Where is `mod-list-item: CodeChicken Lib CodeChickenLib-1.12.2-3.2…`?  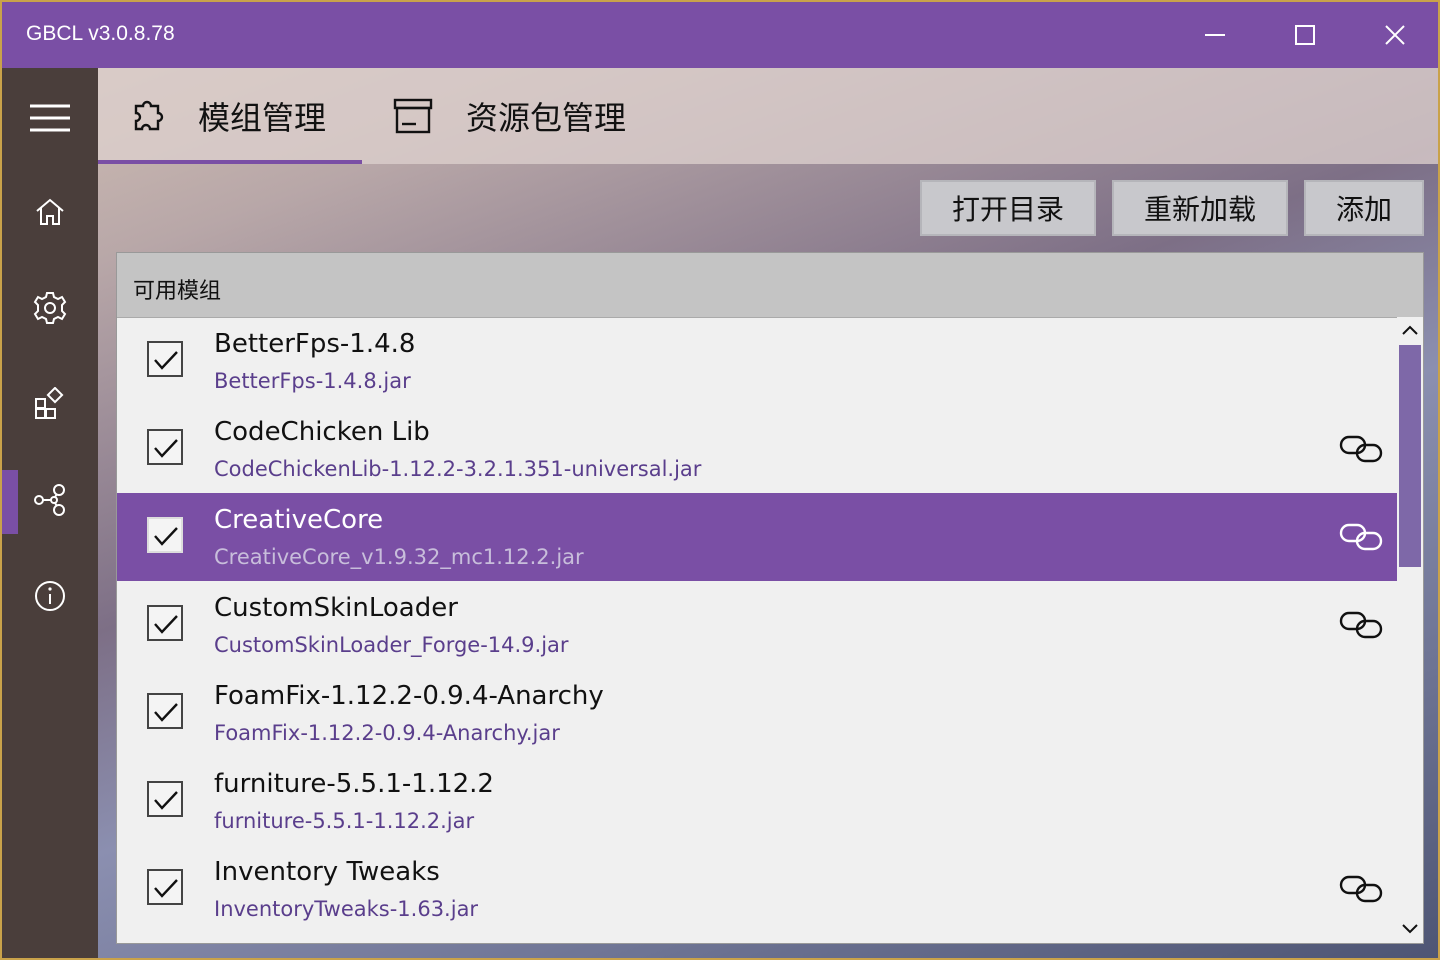
mod-list-item: CodeChicken Lib CodeChickenLib-1.12.2-3.2… is located at coordinates (757, 449).